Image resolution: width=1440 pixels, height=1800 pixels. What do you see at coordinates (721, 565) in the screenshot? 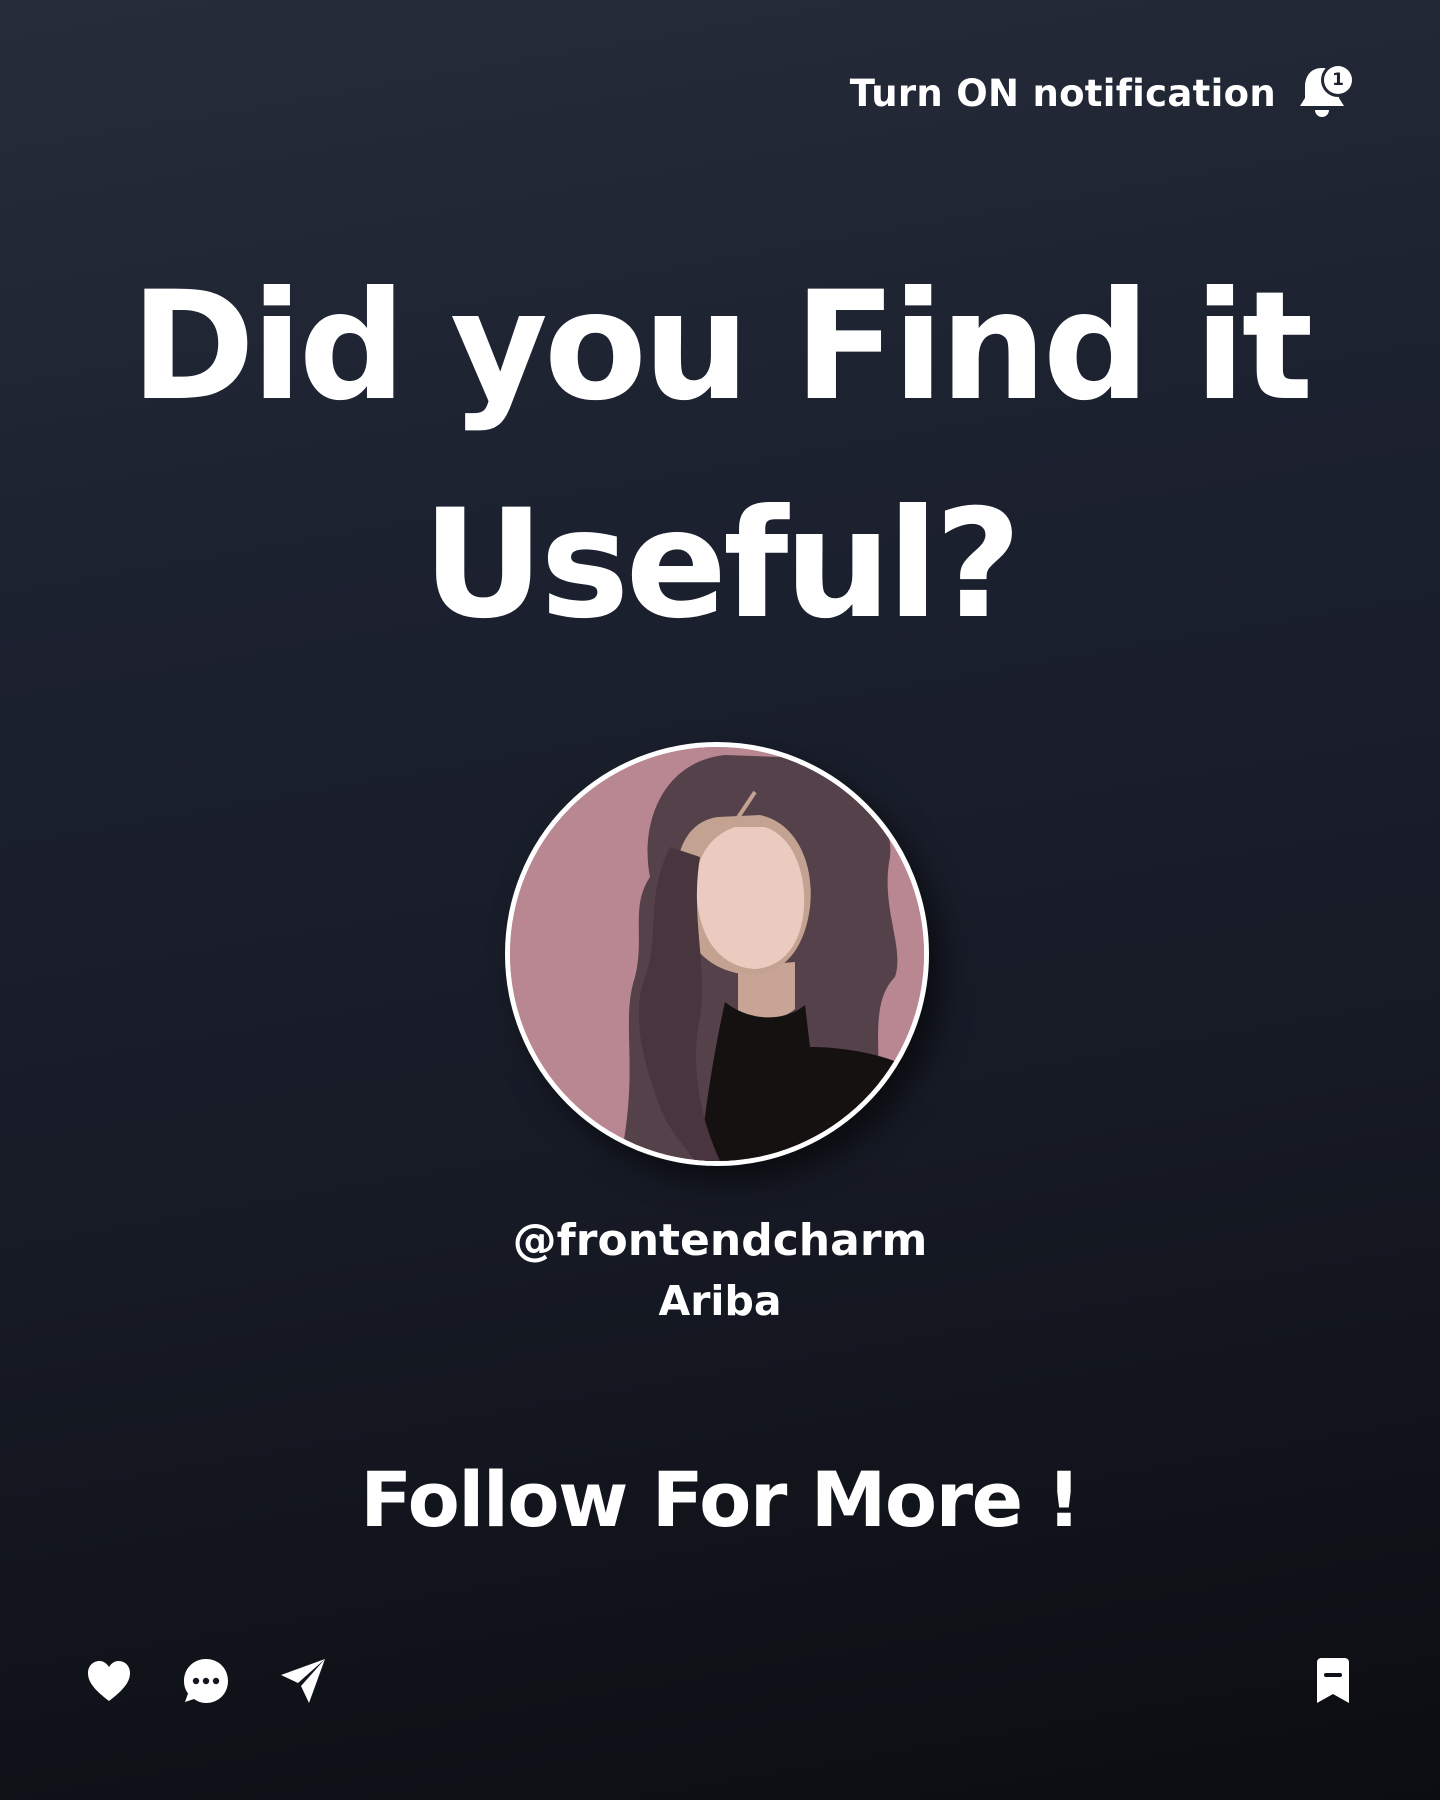
I see `headline-line-2: Useful?` at bounding box center [721, 565].